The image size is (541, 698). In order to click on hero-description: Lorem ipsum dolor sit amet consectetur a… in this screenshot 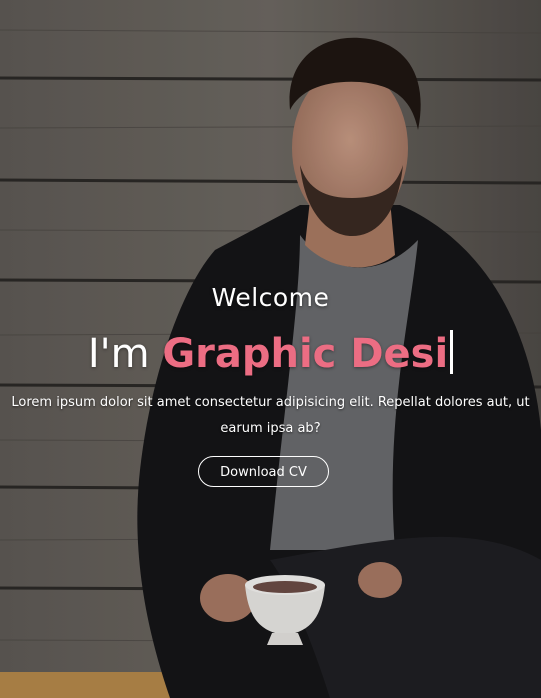, I will do `click(270, 415)`.